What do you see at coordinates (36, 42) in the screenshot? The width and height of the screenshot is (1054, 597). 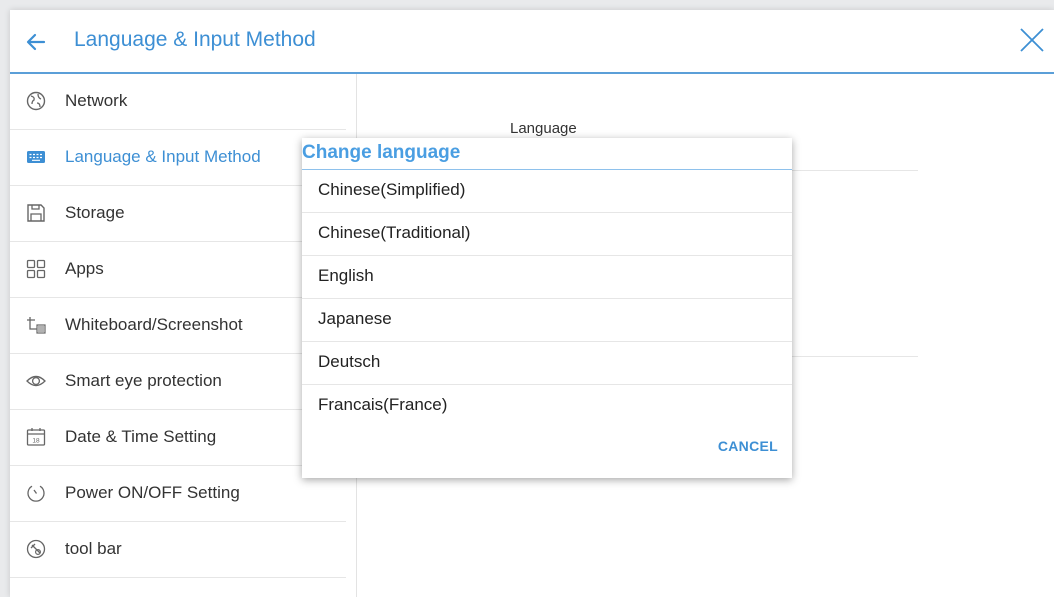 I see `back-arrow-icon` at bounding box center [36, 42].